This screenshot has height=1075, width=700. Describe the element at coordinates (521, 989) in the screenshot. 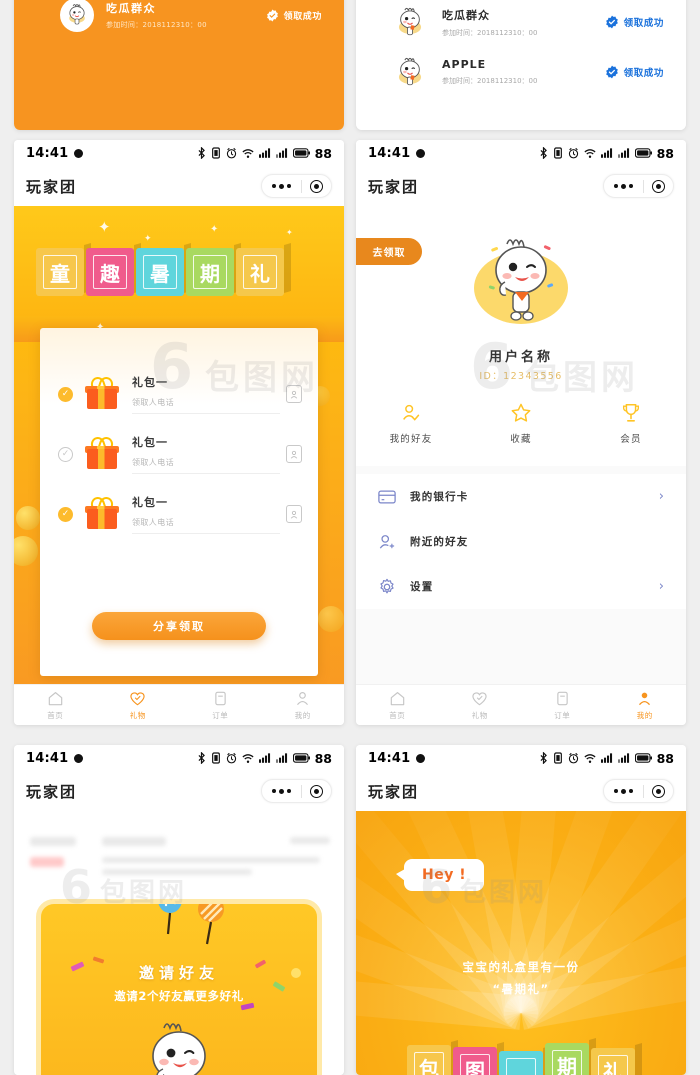

I see `hey-line-2: “暑期礼”` at that location.